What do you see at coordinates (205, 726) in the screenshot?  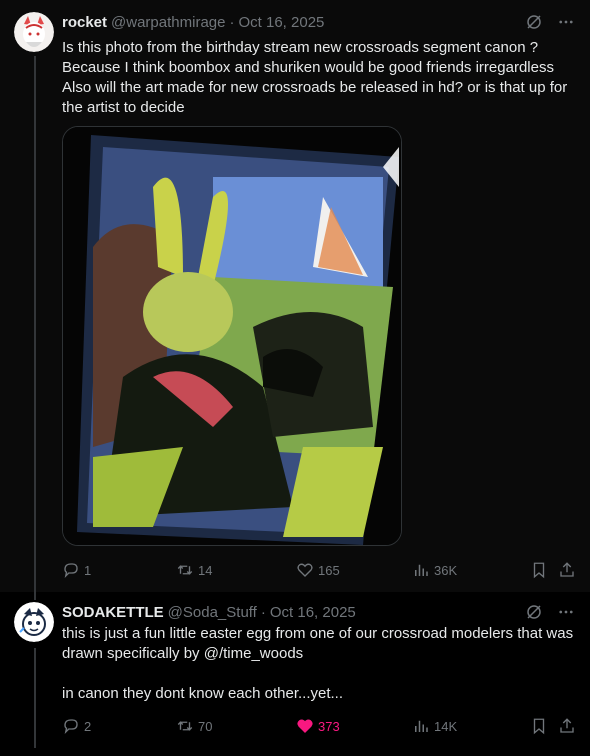 I see `repost-count: 70` at bounding box center [205, 726].